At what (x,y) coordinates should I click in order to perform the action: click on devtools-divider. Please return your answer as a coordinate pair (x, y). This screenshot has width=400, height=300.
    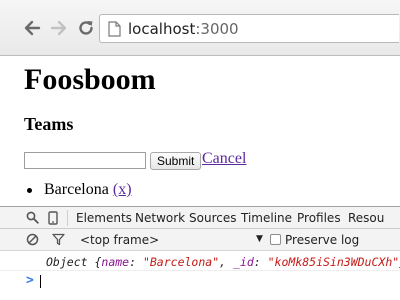
    Looking at the image, I should click on (67, 218).